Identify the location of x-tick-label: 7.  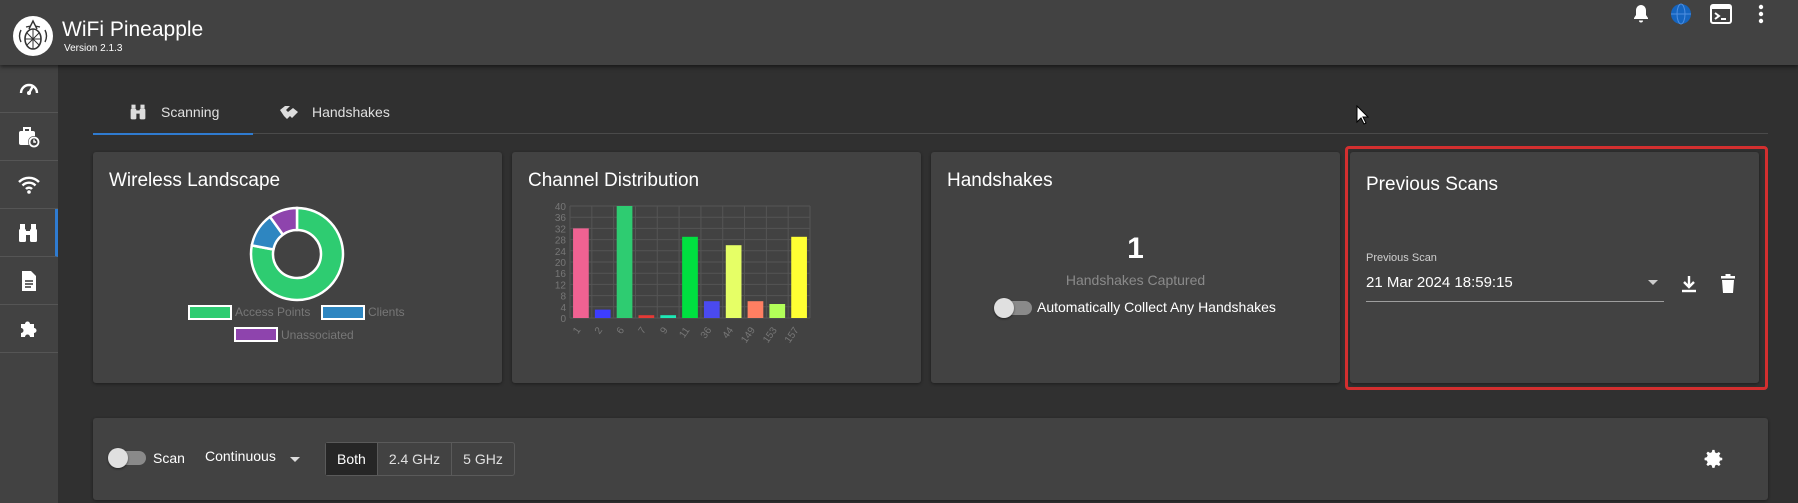
(643, 330).